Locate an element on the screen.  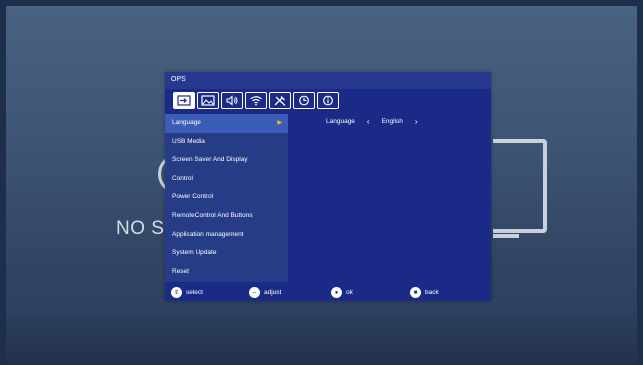
menu-item-usb-media: USB Media is located at coordinates (226, 142).